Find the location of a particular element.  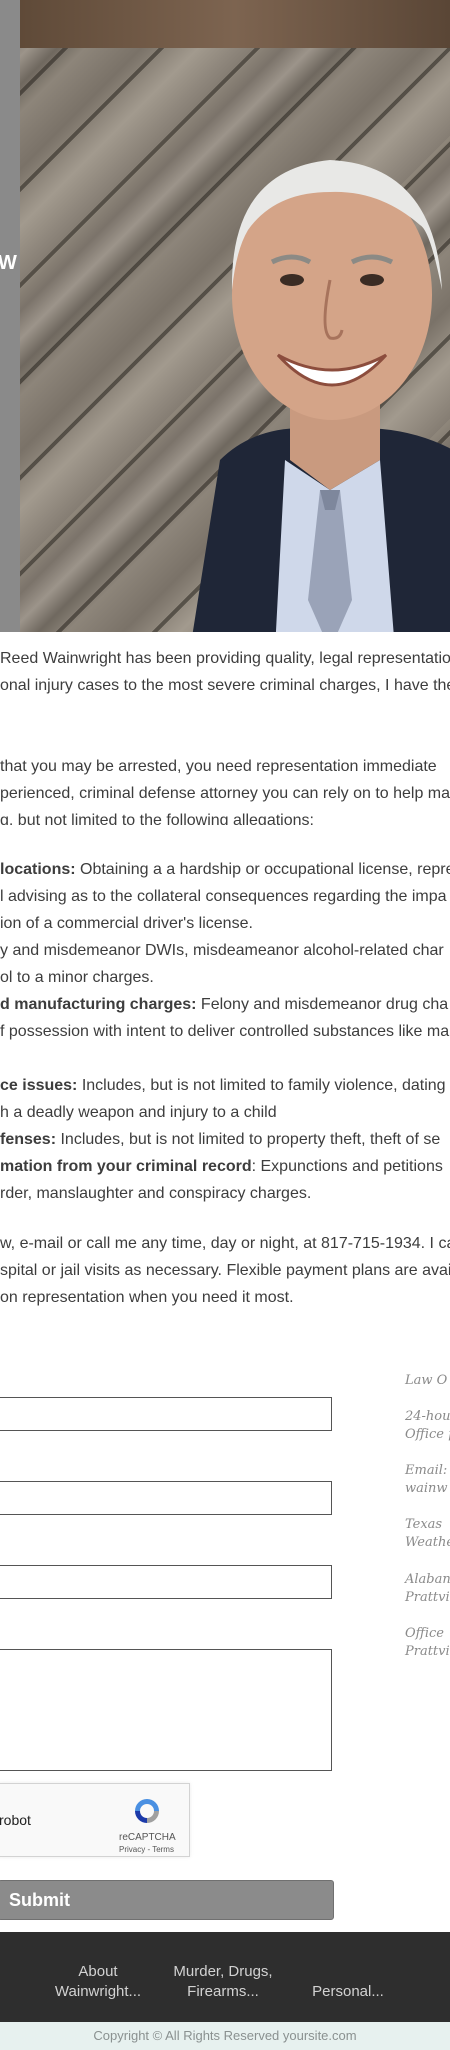

recaptcha-brand: reCAPTCHA is located at coordinates (147, 1837).